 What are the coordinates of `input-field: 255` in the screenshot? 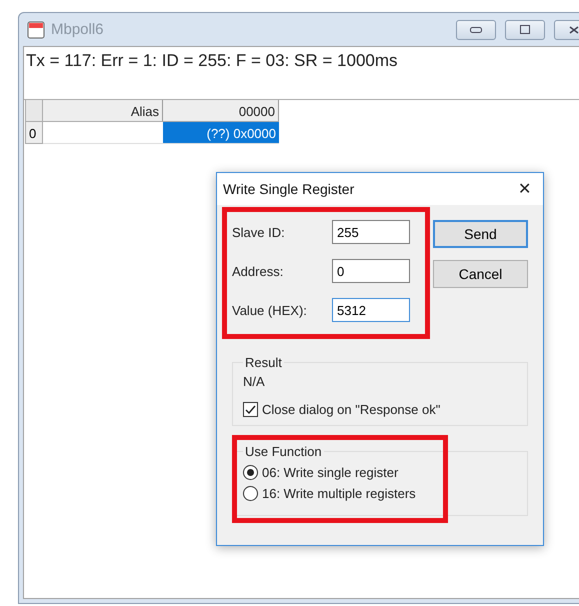 It's located at (371, 232).